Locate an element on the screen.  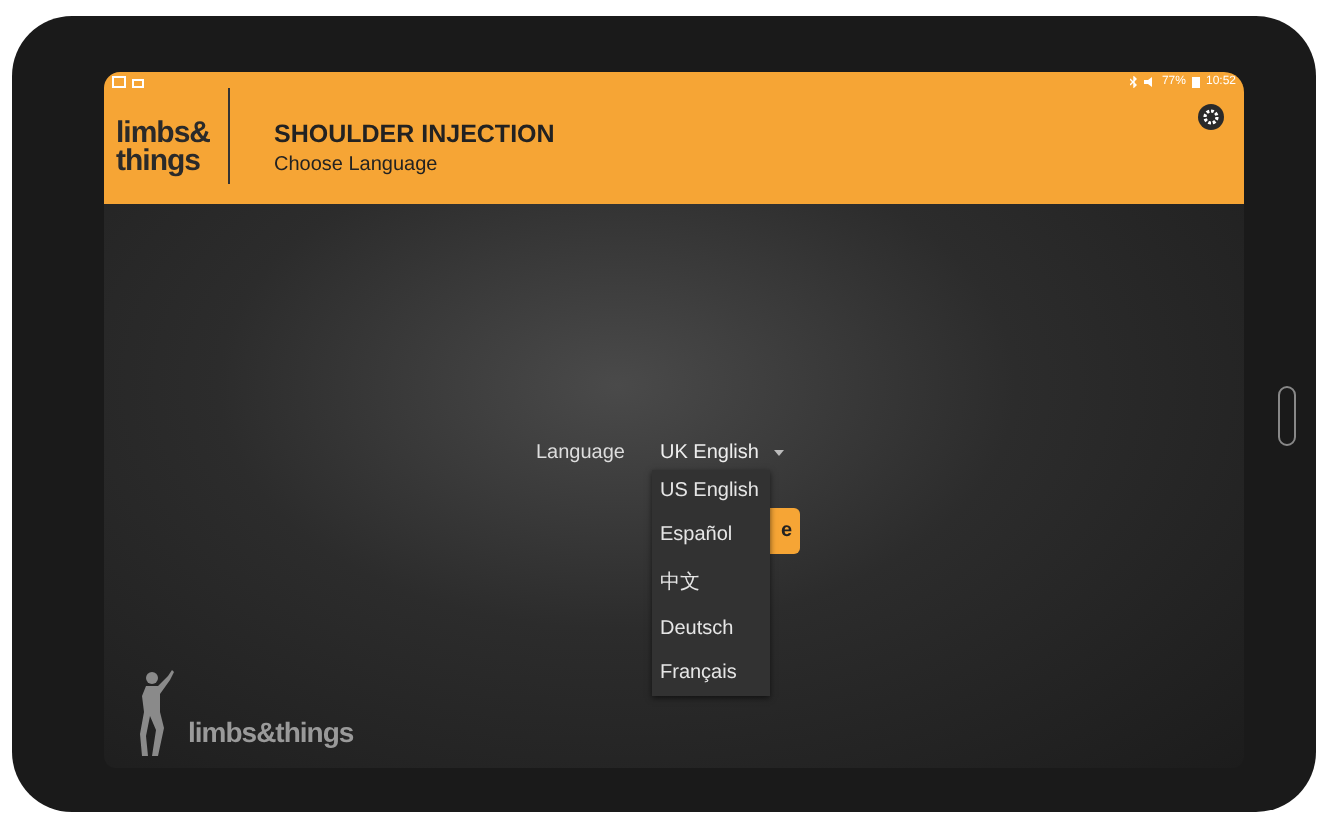
language-dropdown: UK English is located at coordinates (722, 453).